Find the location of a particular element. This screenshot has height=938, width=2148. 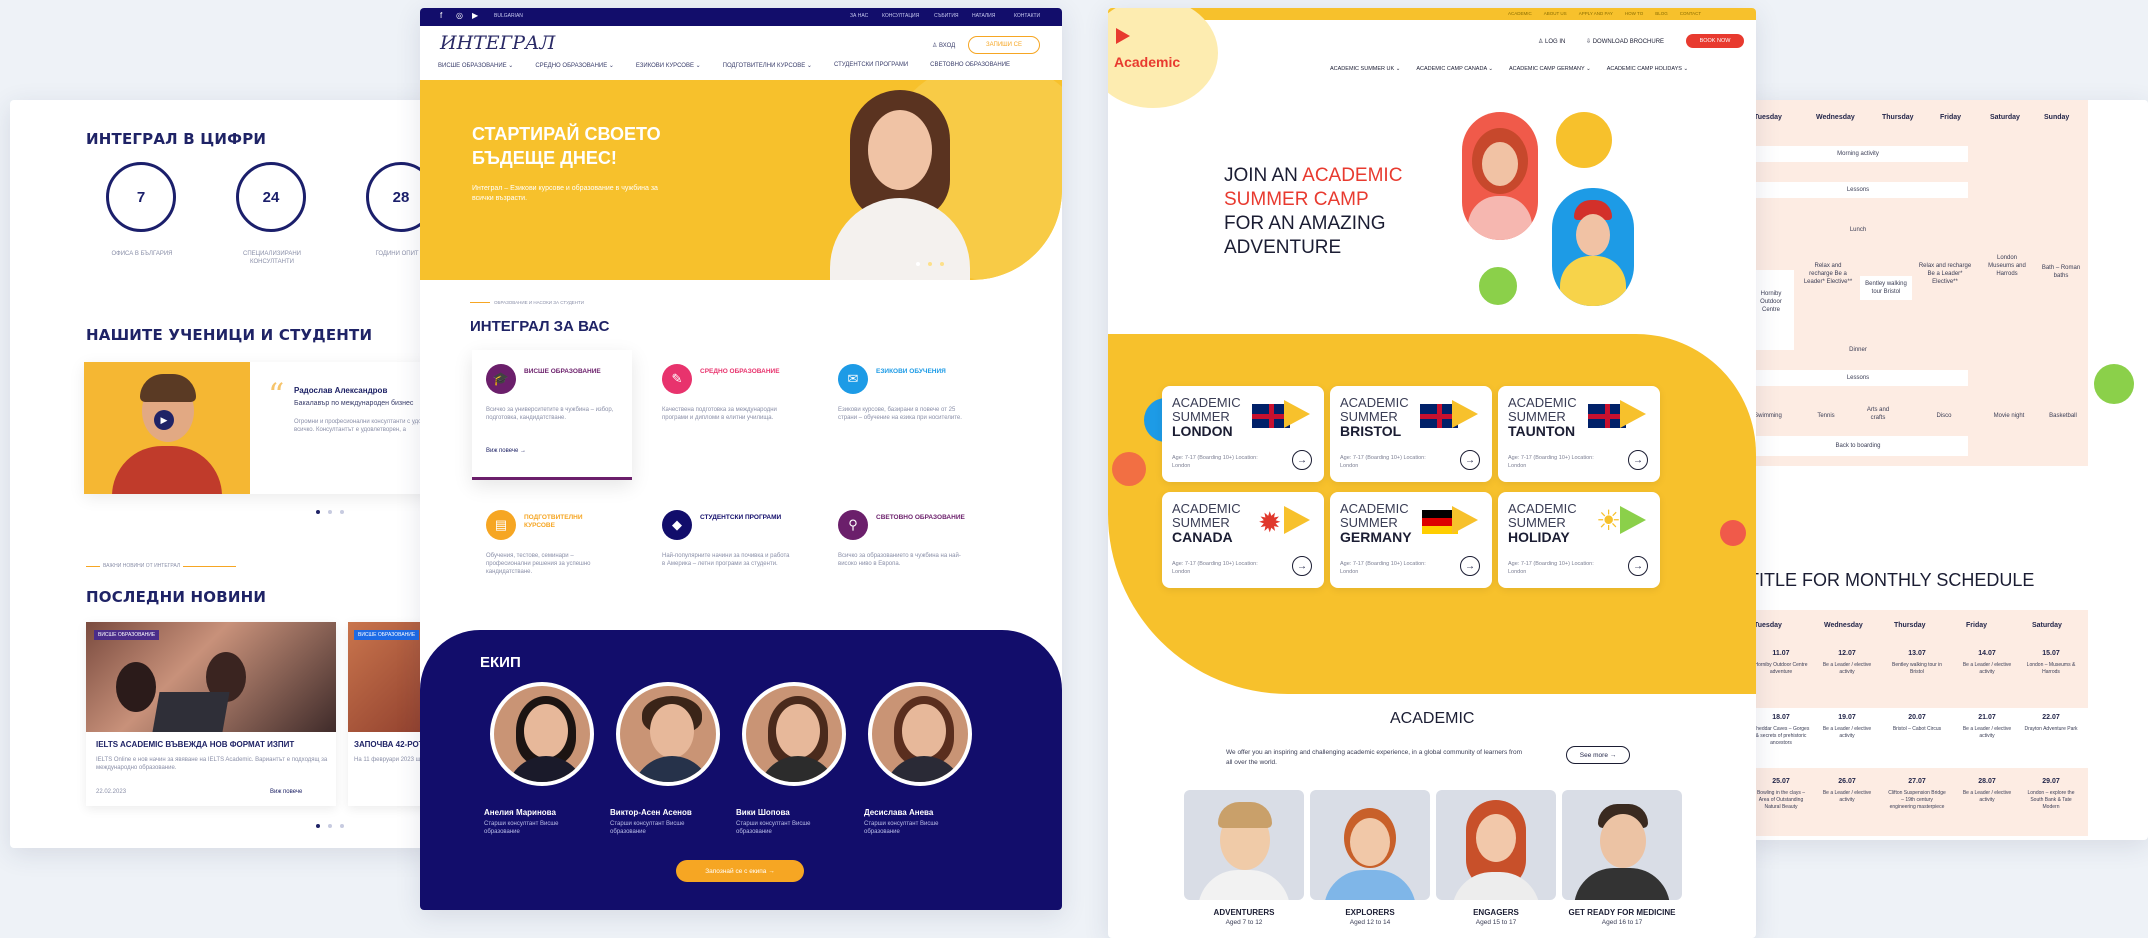

top-link: HOW TO is located at coordinates (1634, 13).